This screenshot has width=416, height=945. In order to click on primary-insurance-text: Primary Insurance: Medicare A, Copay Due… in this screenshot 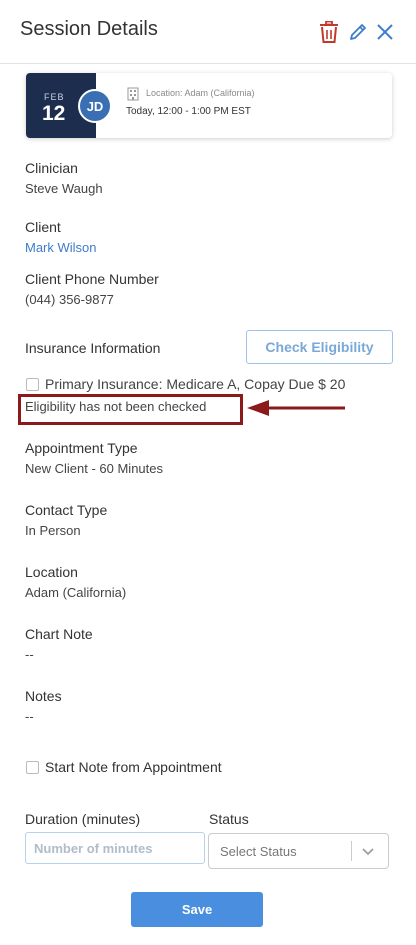, I will do `click(195, 384)`.